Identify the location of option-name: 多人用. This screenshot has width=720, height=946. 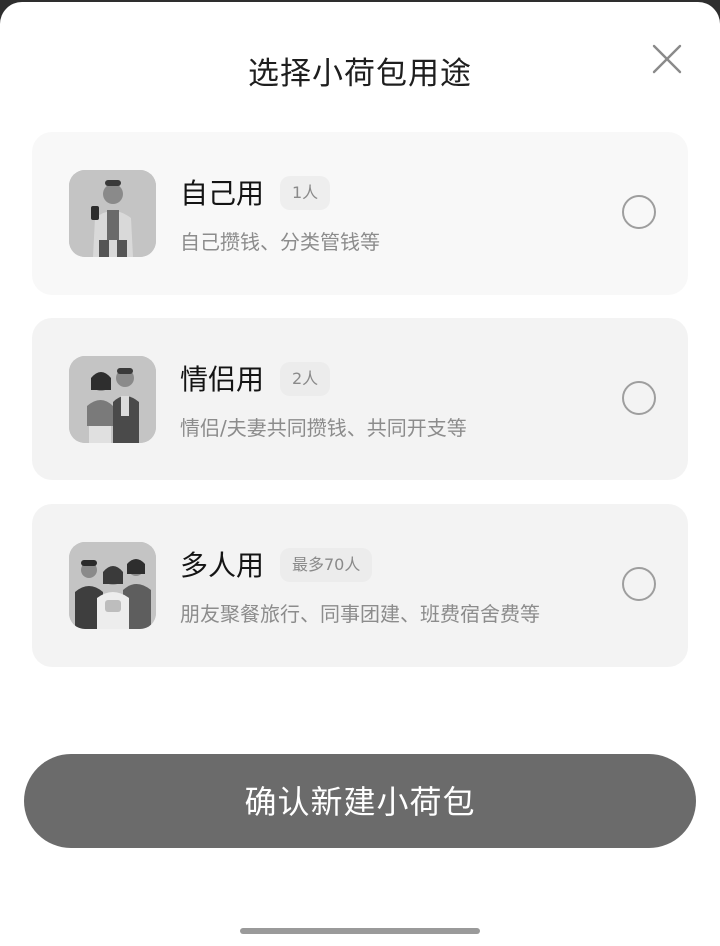
(222, 565).